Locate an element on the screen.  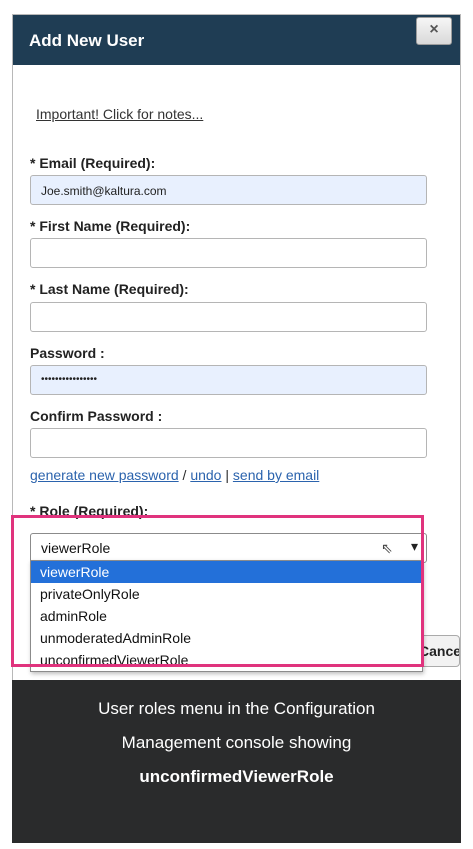
close-icon: × is located at coordinates (434, 29).